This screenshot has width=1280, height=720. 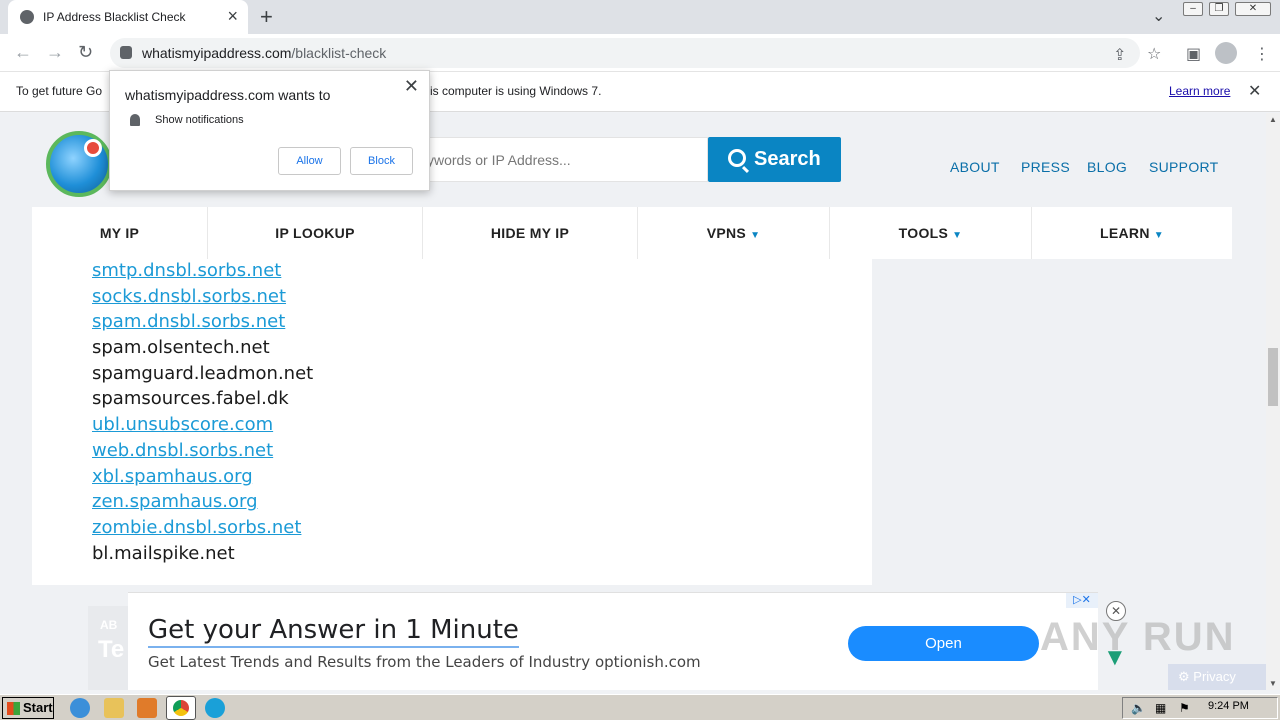 What do you see at coordinates (135, 120) in the screenshot?
I see `bell-icon` at bounding box center [135, 120].